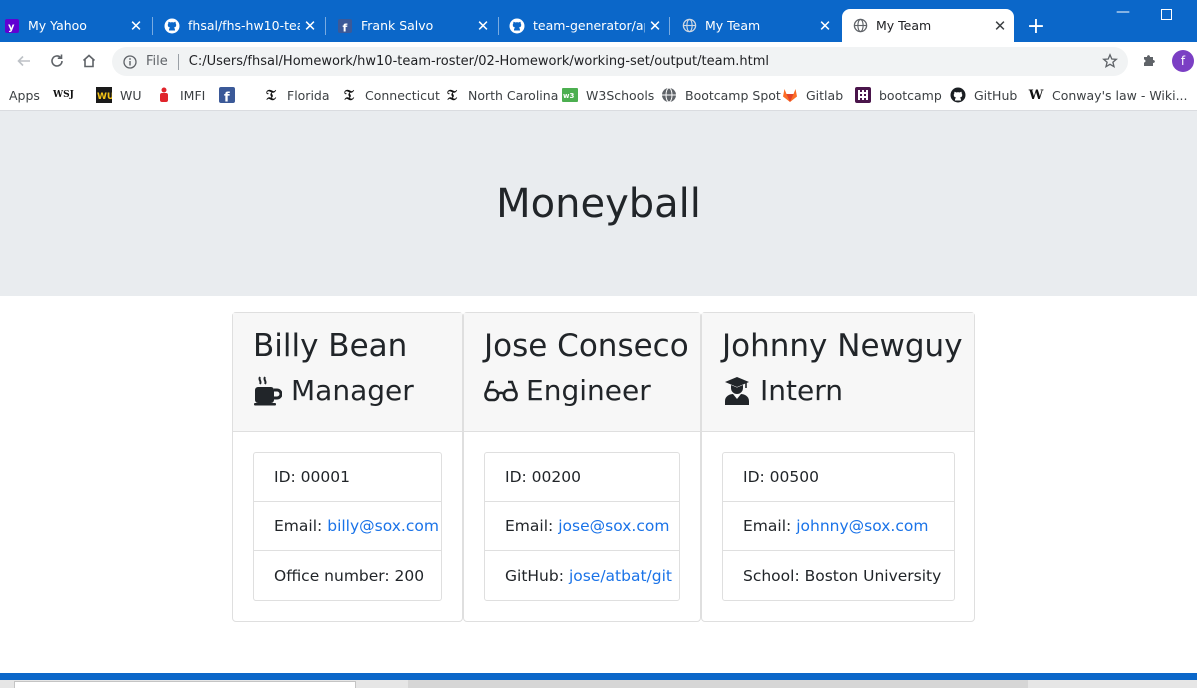 The height and width of the screenshot is (688, 1197). I want to click on svg-text: WU, so click(104, 97).